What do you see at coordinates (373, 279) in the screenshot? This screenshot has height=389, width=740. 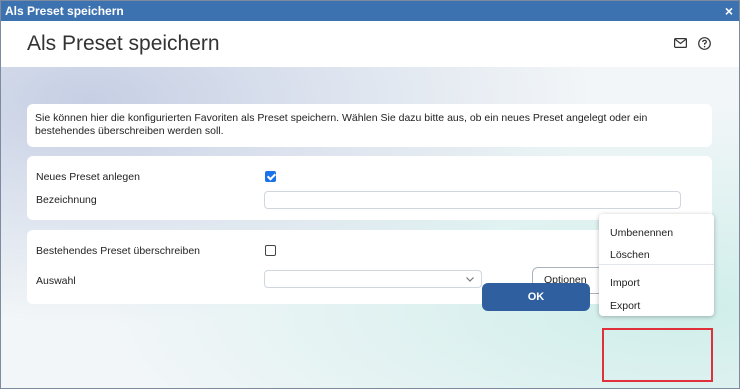 I see `preset-select` at bounding box center [373, 279].